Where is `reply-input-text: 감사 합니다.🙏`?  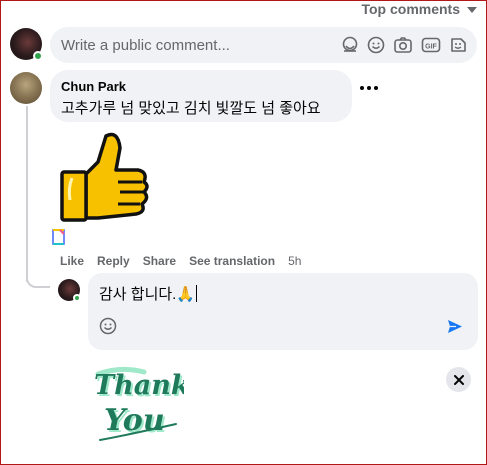
reply-input-text: 감사 합니다.🙏 is located at coordinates (147, 294).